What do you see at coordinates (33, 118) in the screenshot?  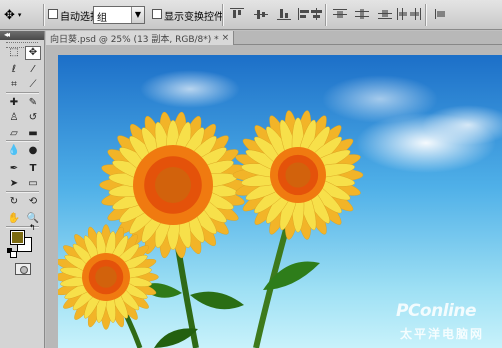 I see `history-brush-icon: ↺` at bounding box center [33, 118].